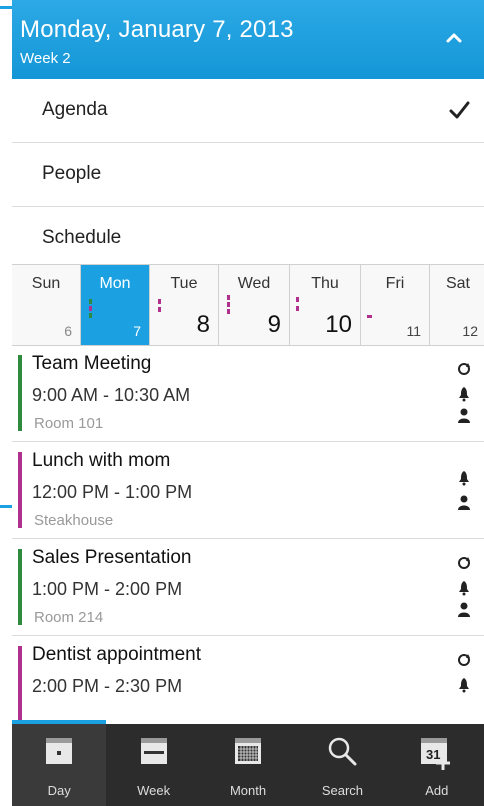 This screenshot has width=484, height=806. Describe the element at coordinates (107, 686) in the screenshot. I see `event-time: 2:00 PM - 2:30 PM` at that location.